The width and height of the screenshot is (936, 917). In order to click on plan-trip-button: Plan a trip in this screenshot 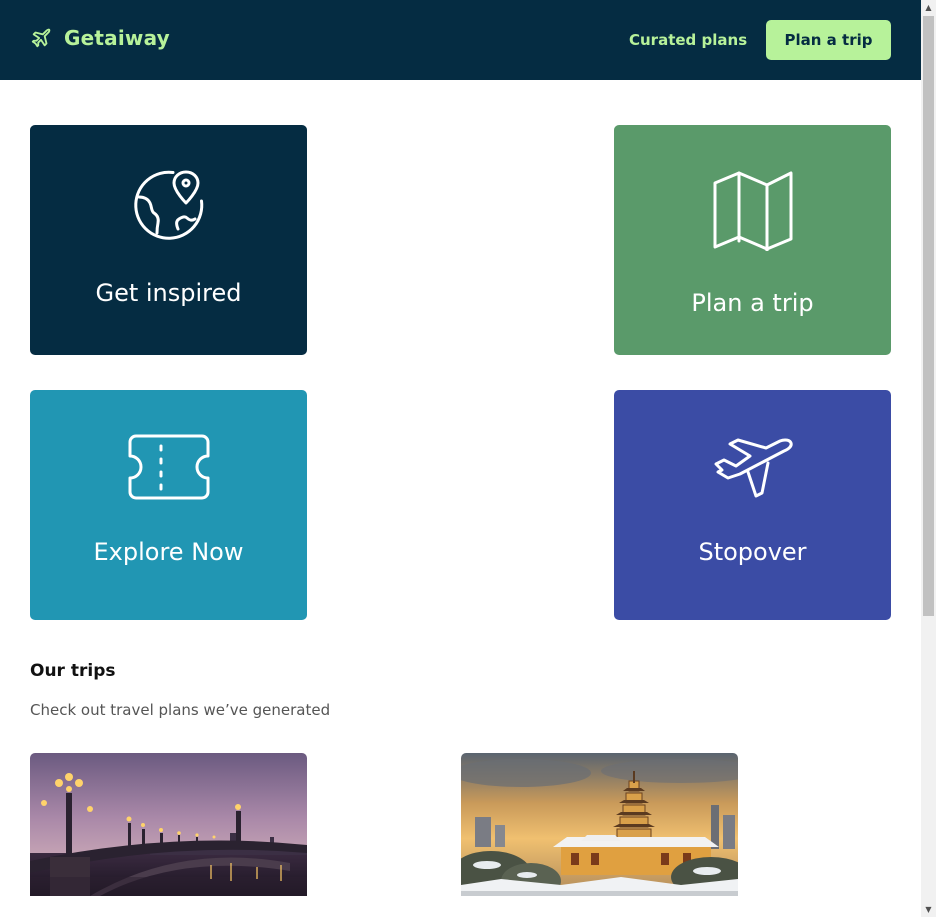, I will do `click(828, 40)`.